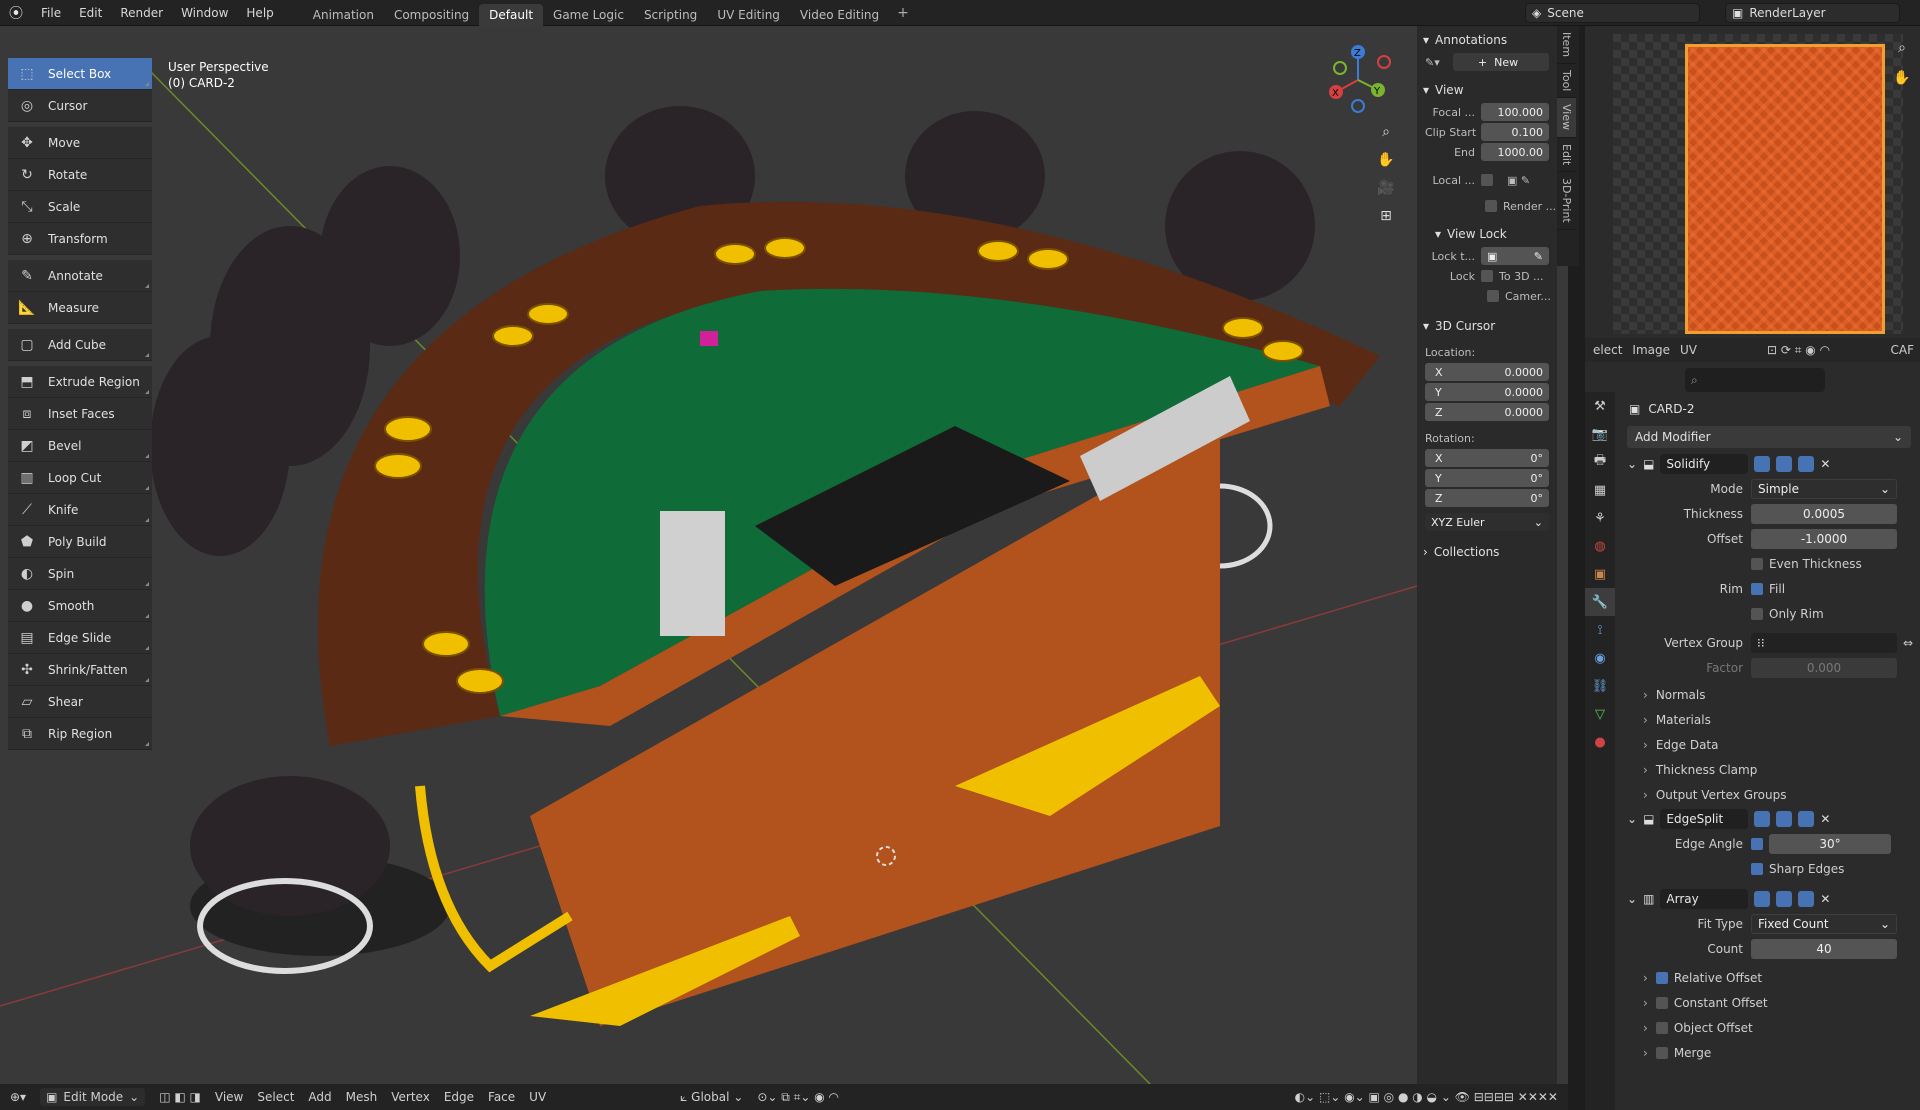  Describe the element at coordinates (1566, 45) in the screenshot. I see `tab-item: Item` at that location.